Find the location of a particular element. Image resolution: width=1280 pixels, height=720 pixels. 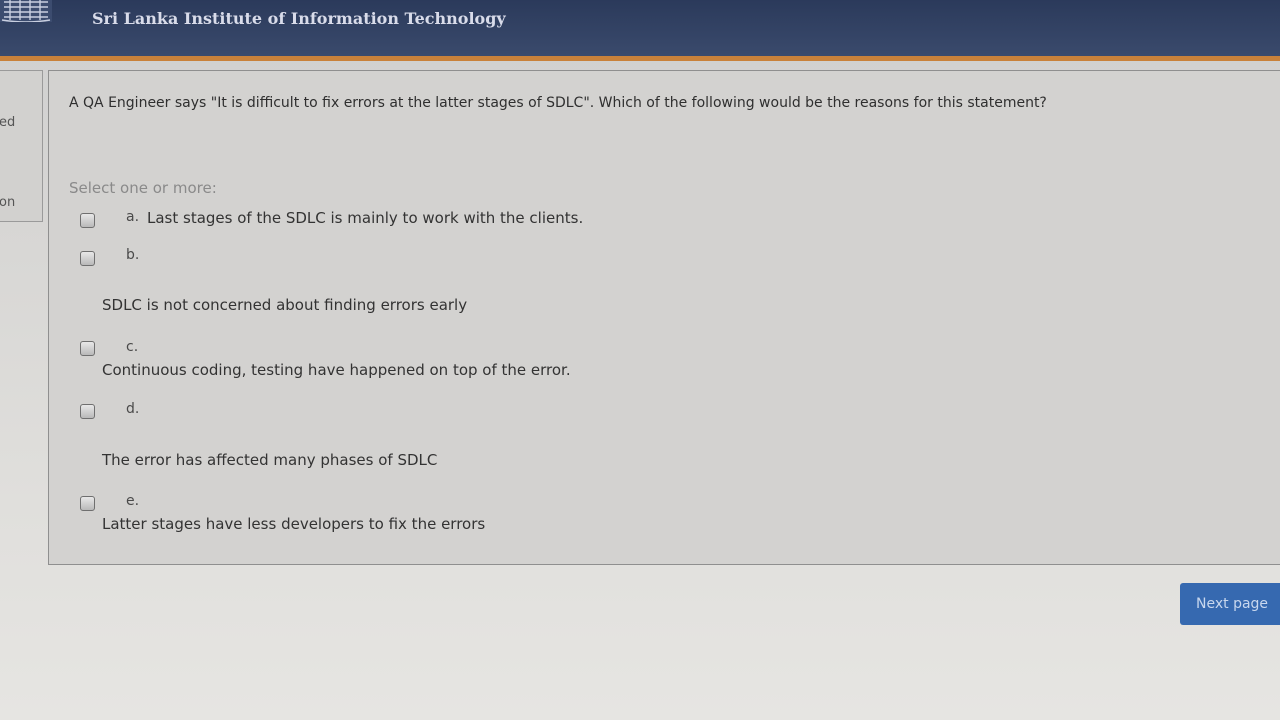

select-prompt: Select one or more: is located at coordinates (143, 188).